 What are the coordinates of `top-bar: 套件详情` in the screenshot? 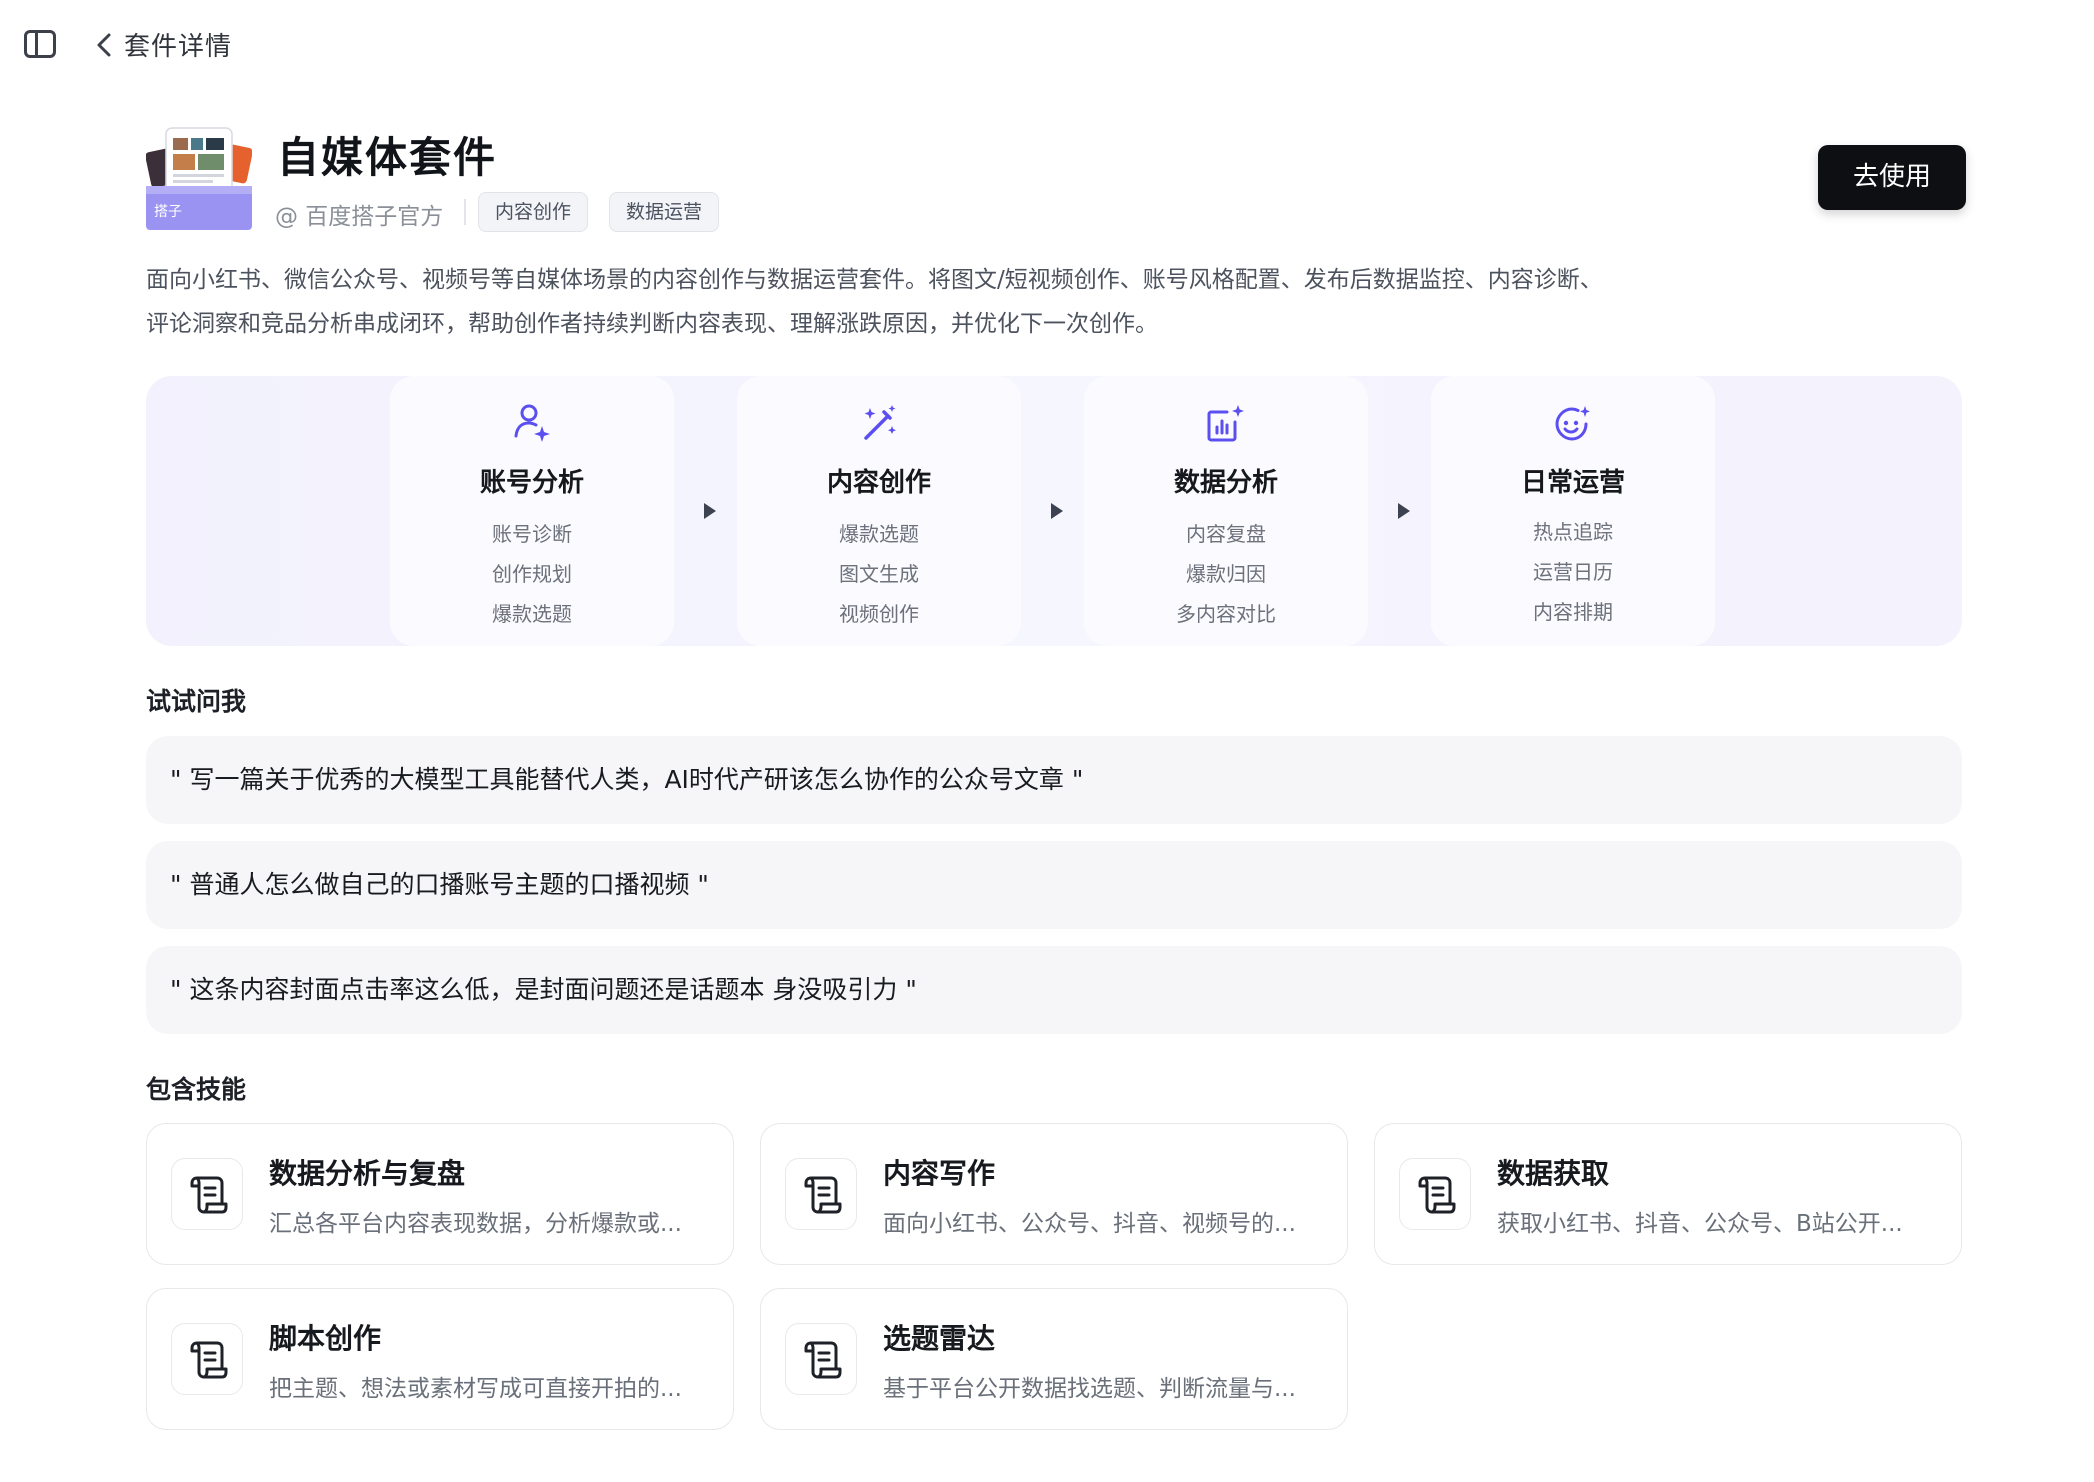 It's located at (1047, 45).